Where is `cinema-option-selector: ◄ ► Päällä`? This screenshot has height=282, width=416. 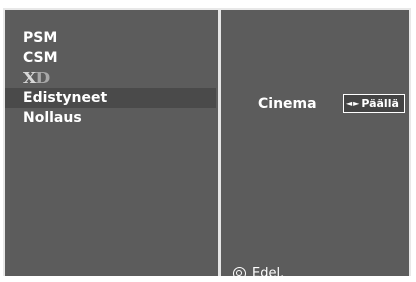 cinema-option-selector: ◄ ► Päällä is located at coordinates (374, 103).